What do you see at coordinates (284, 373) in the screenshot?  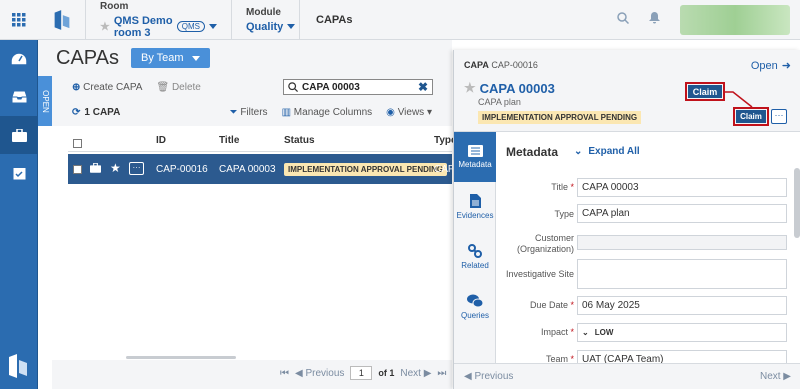 I see `first-page-icon: ⏮` at bounding box center [284, 373].